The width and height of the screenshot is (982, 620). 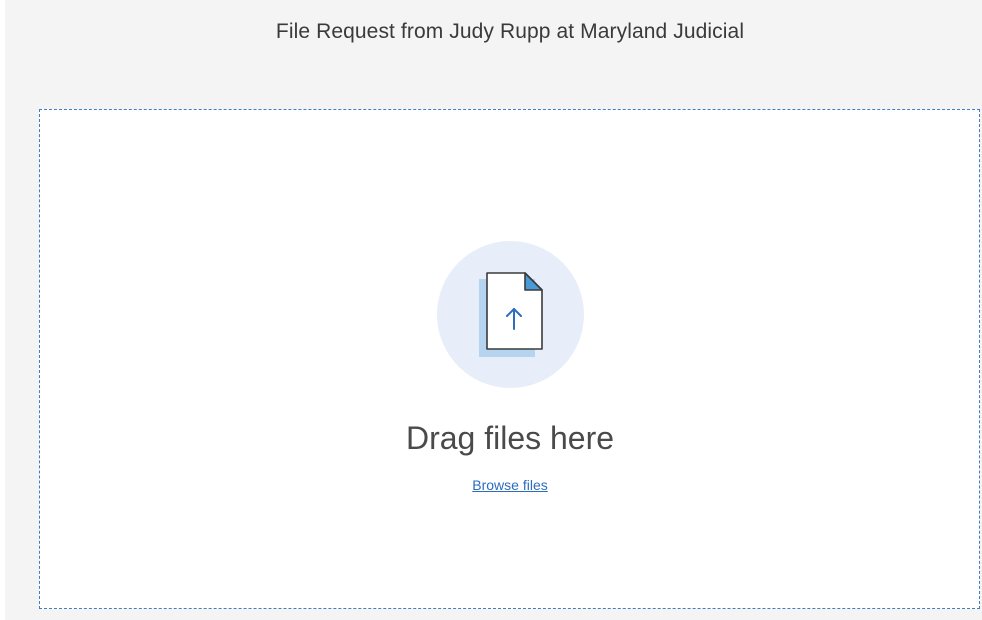 I want to click on browse-files-container: Browse files, so click(x=510, y=485).